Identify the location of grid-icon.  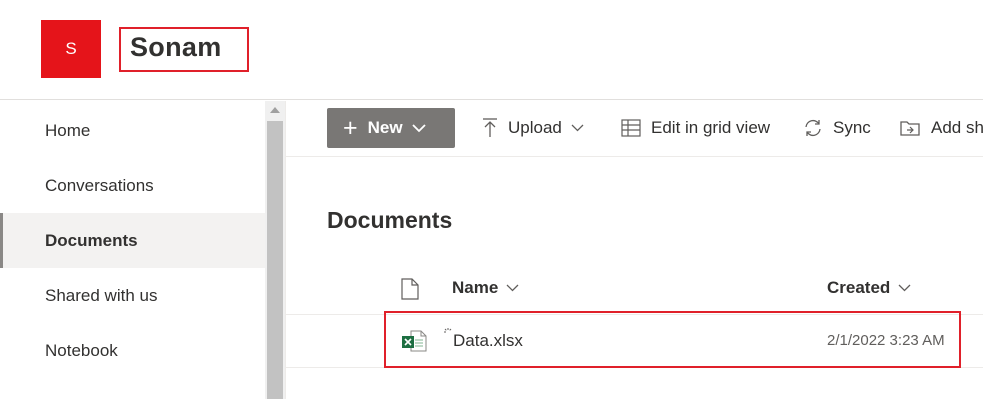
(631, 128).